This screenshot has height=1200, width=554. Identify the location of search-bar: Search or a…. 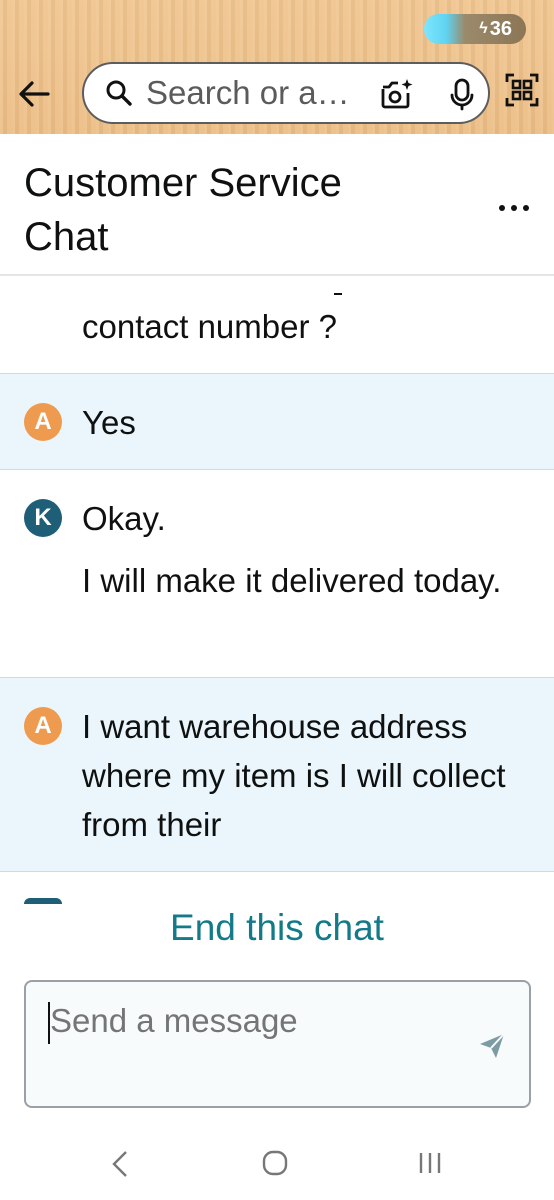
(286, 93).